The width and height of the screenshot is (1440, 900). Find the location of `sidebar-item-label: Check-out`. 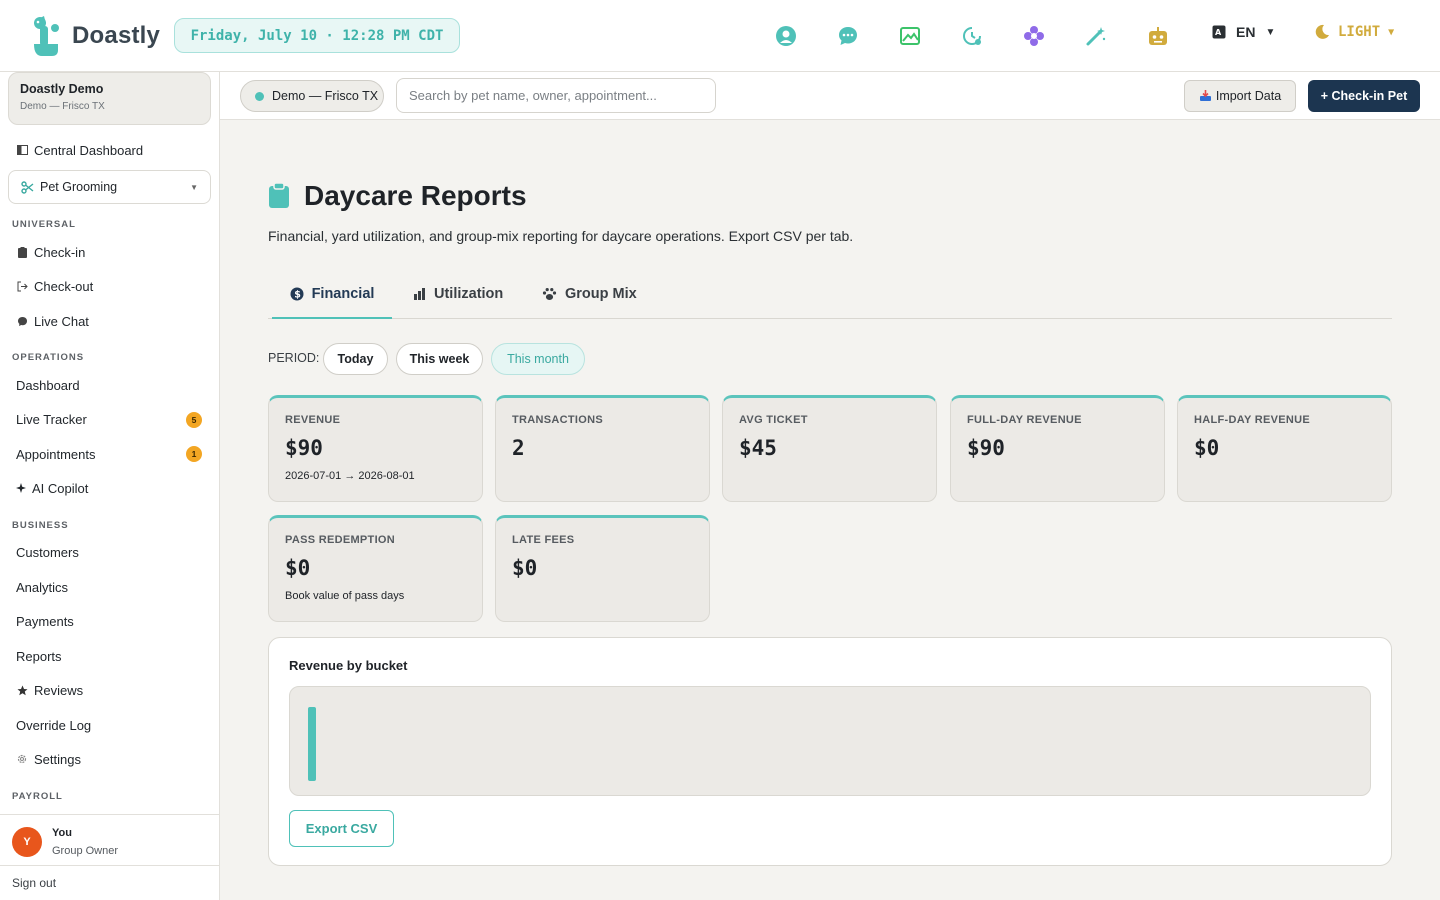

sidebar-item-label: Check-out is located at coordinates (64, 286).